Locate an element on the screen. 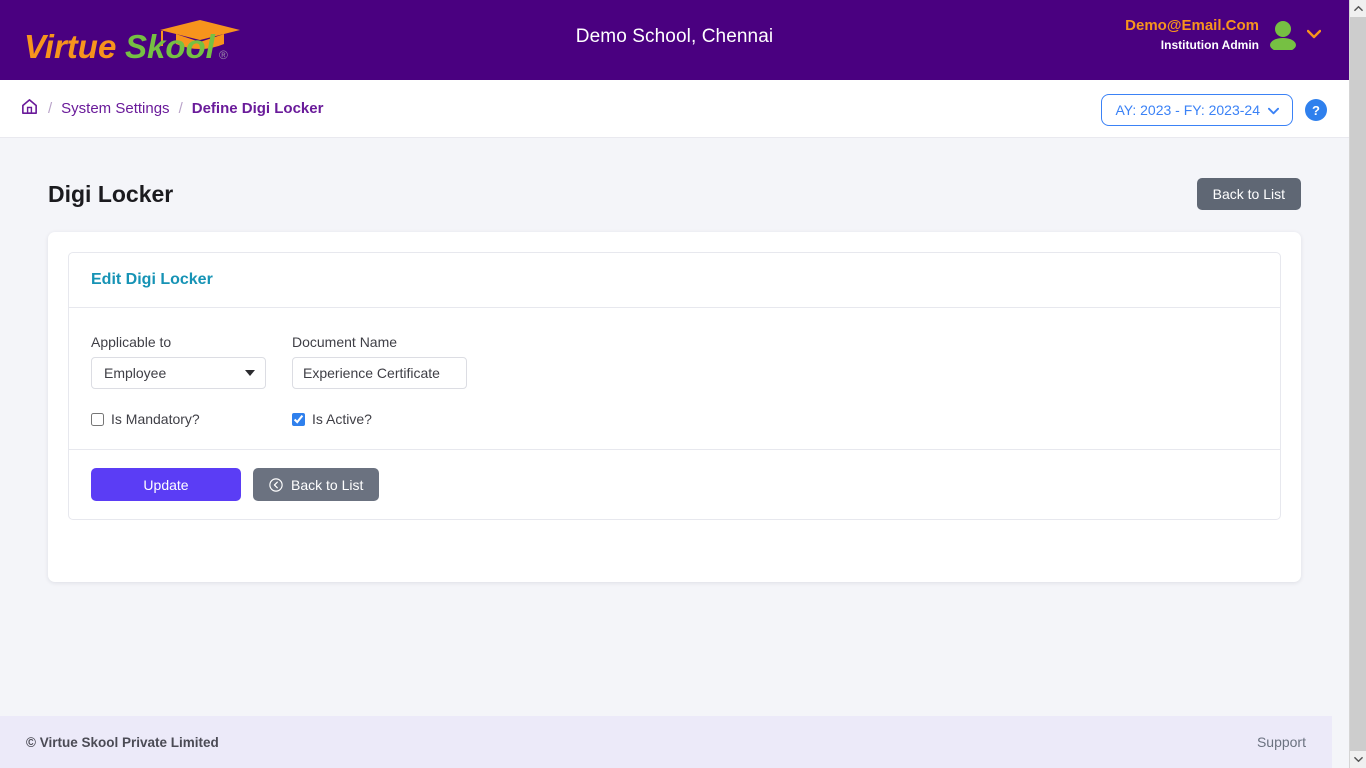  breadcrumb-actions: AY: 2023 - FY: 2023-24 ? is located at coordinates (1214, 110).